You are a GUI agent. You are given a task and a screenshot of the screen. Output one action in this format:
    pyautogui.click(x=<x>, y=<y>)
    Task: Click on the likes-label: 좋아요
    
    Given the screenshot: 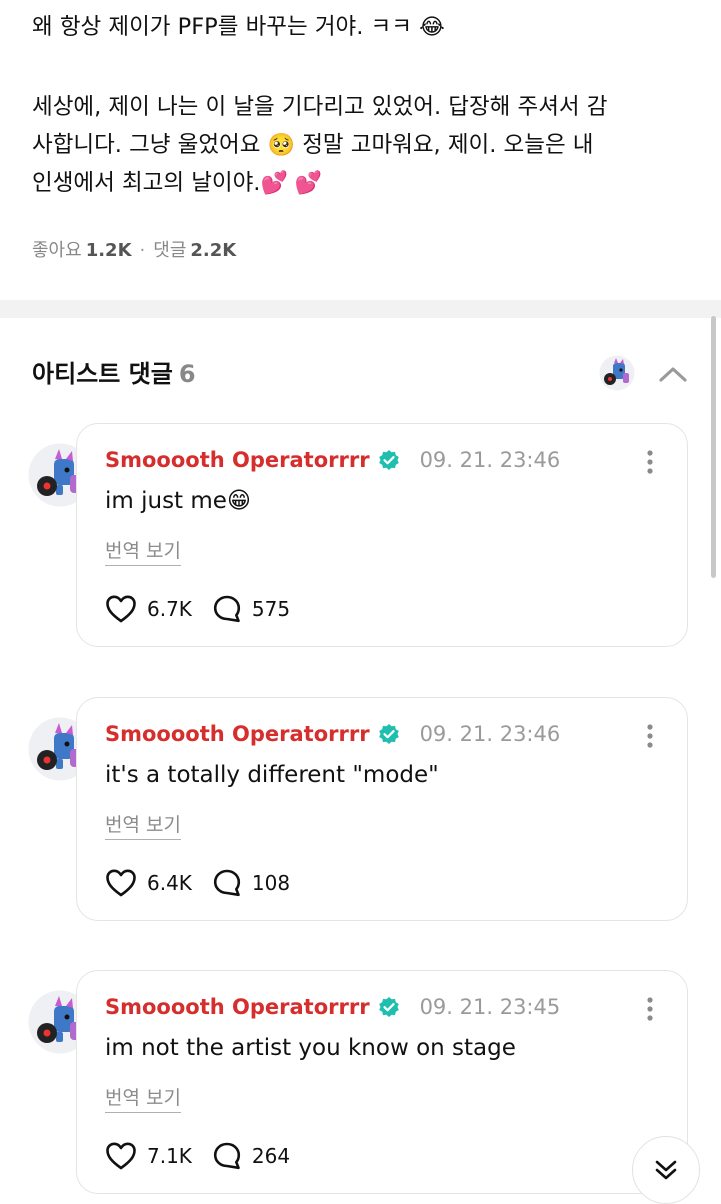 What is the action you would take?
    pyautogui.click(x=57, y=250)
    